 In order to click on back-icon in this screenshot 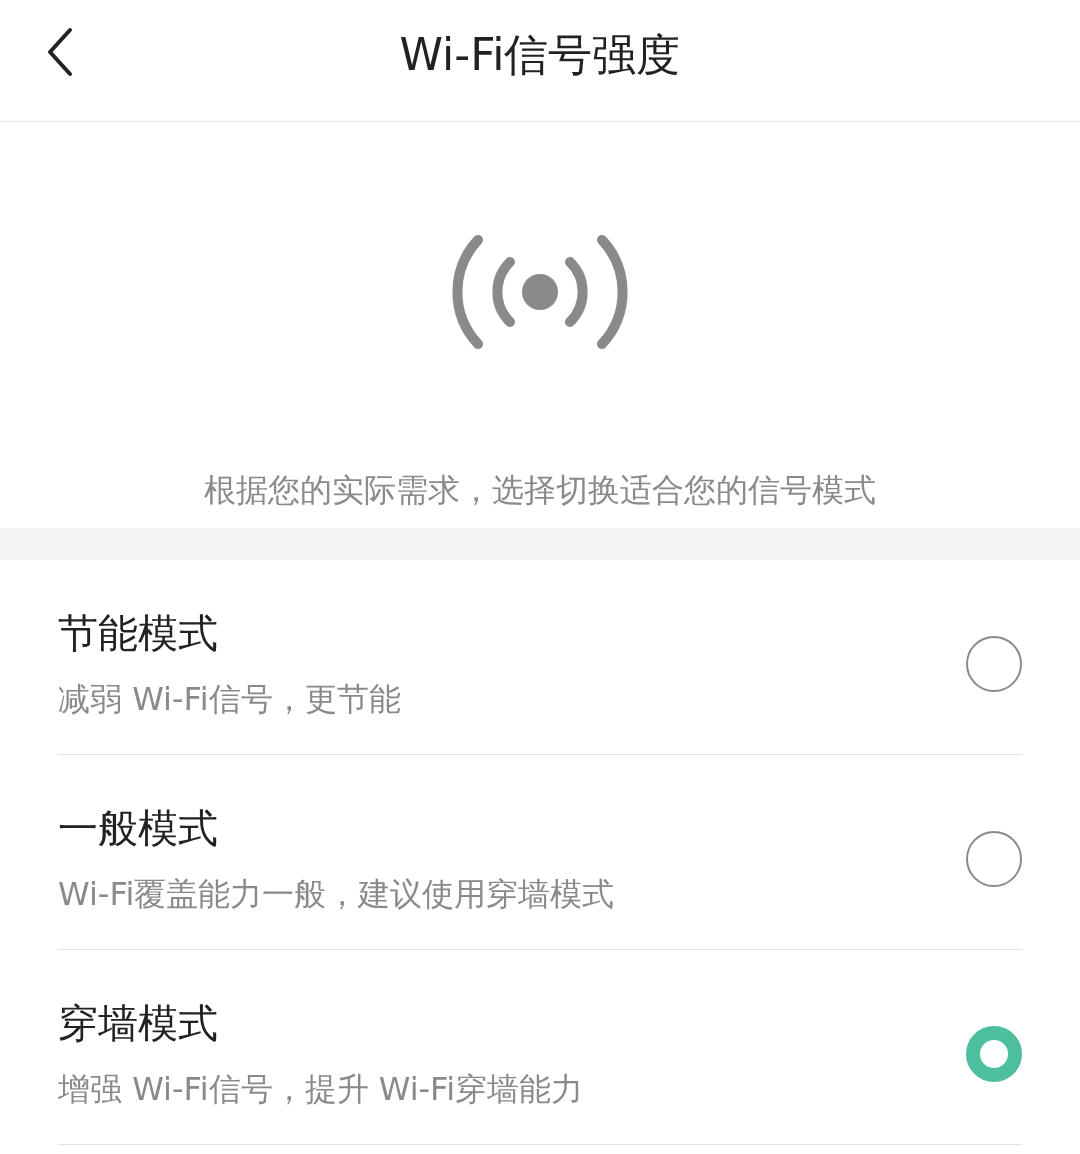, I will do `click(60, 52)`.